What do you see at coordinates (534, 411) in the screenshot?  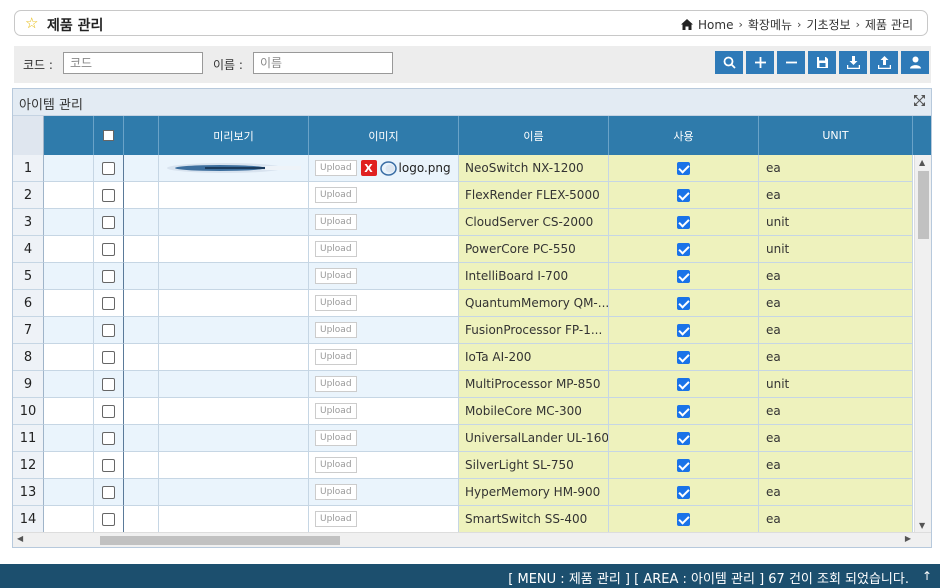 I see `name-cell: MobileCore MC-300` at bounding box center [534, 411].